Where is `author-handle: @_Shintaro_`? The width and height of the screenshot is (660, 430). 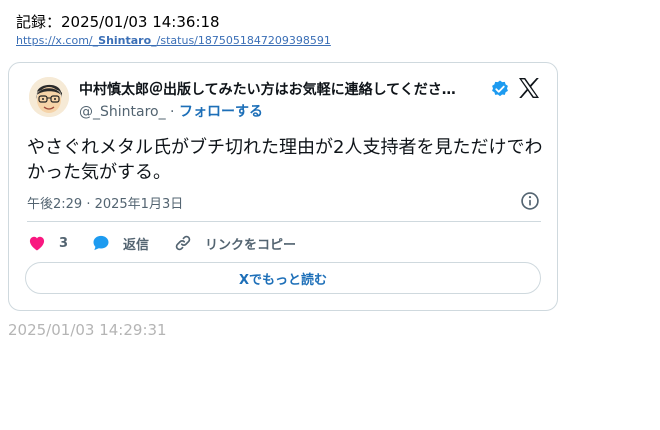 author-handle: @_Shintaro_ is located at coordinates (122, 112).